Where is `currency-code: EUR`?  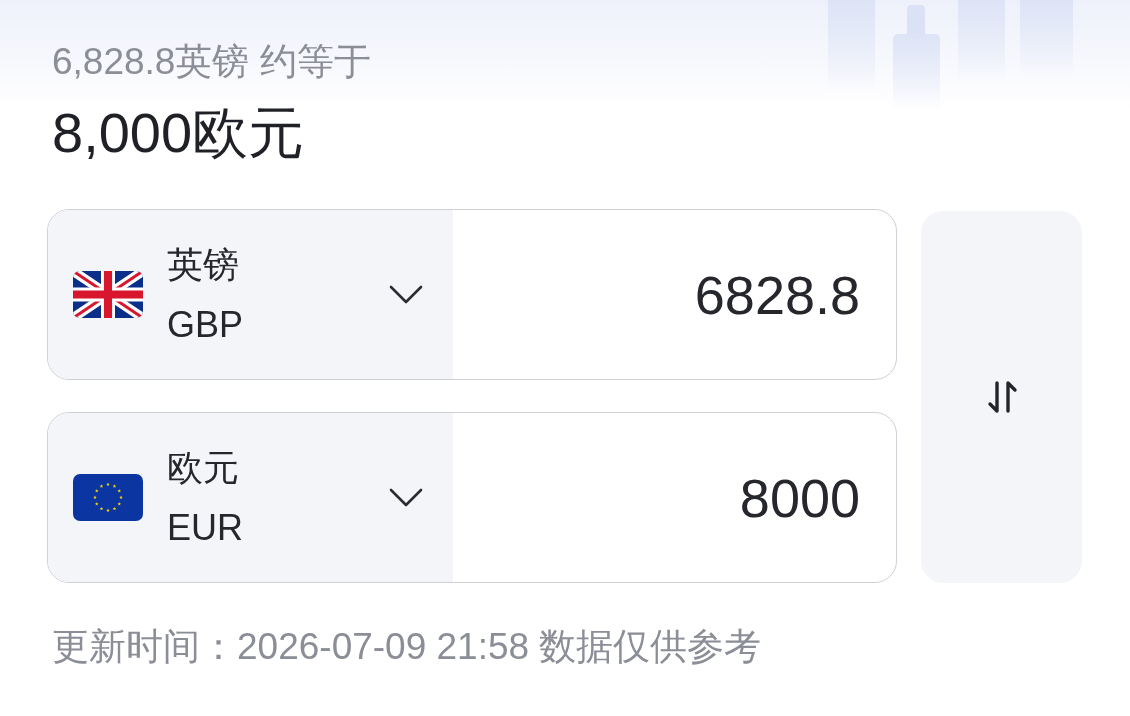
currency-code: EUR is located at coordinates (205, 527).